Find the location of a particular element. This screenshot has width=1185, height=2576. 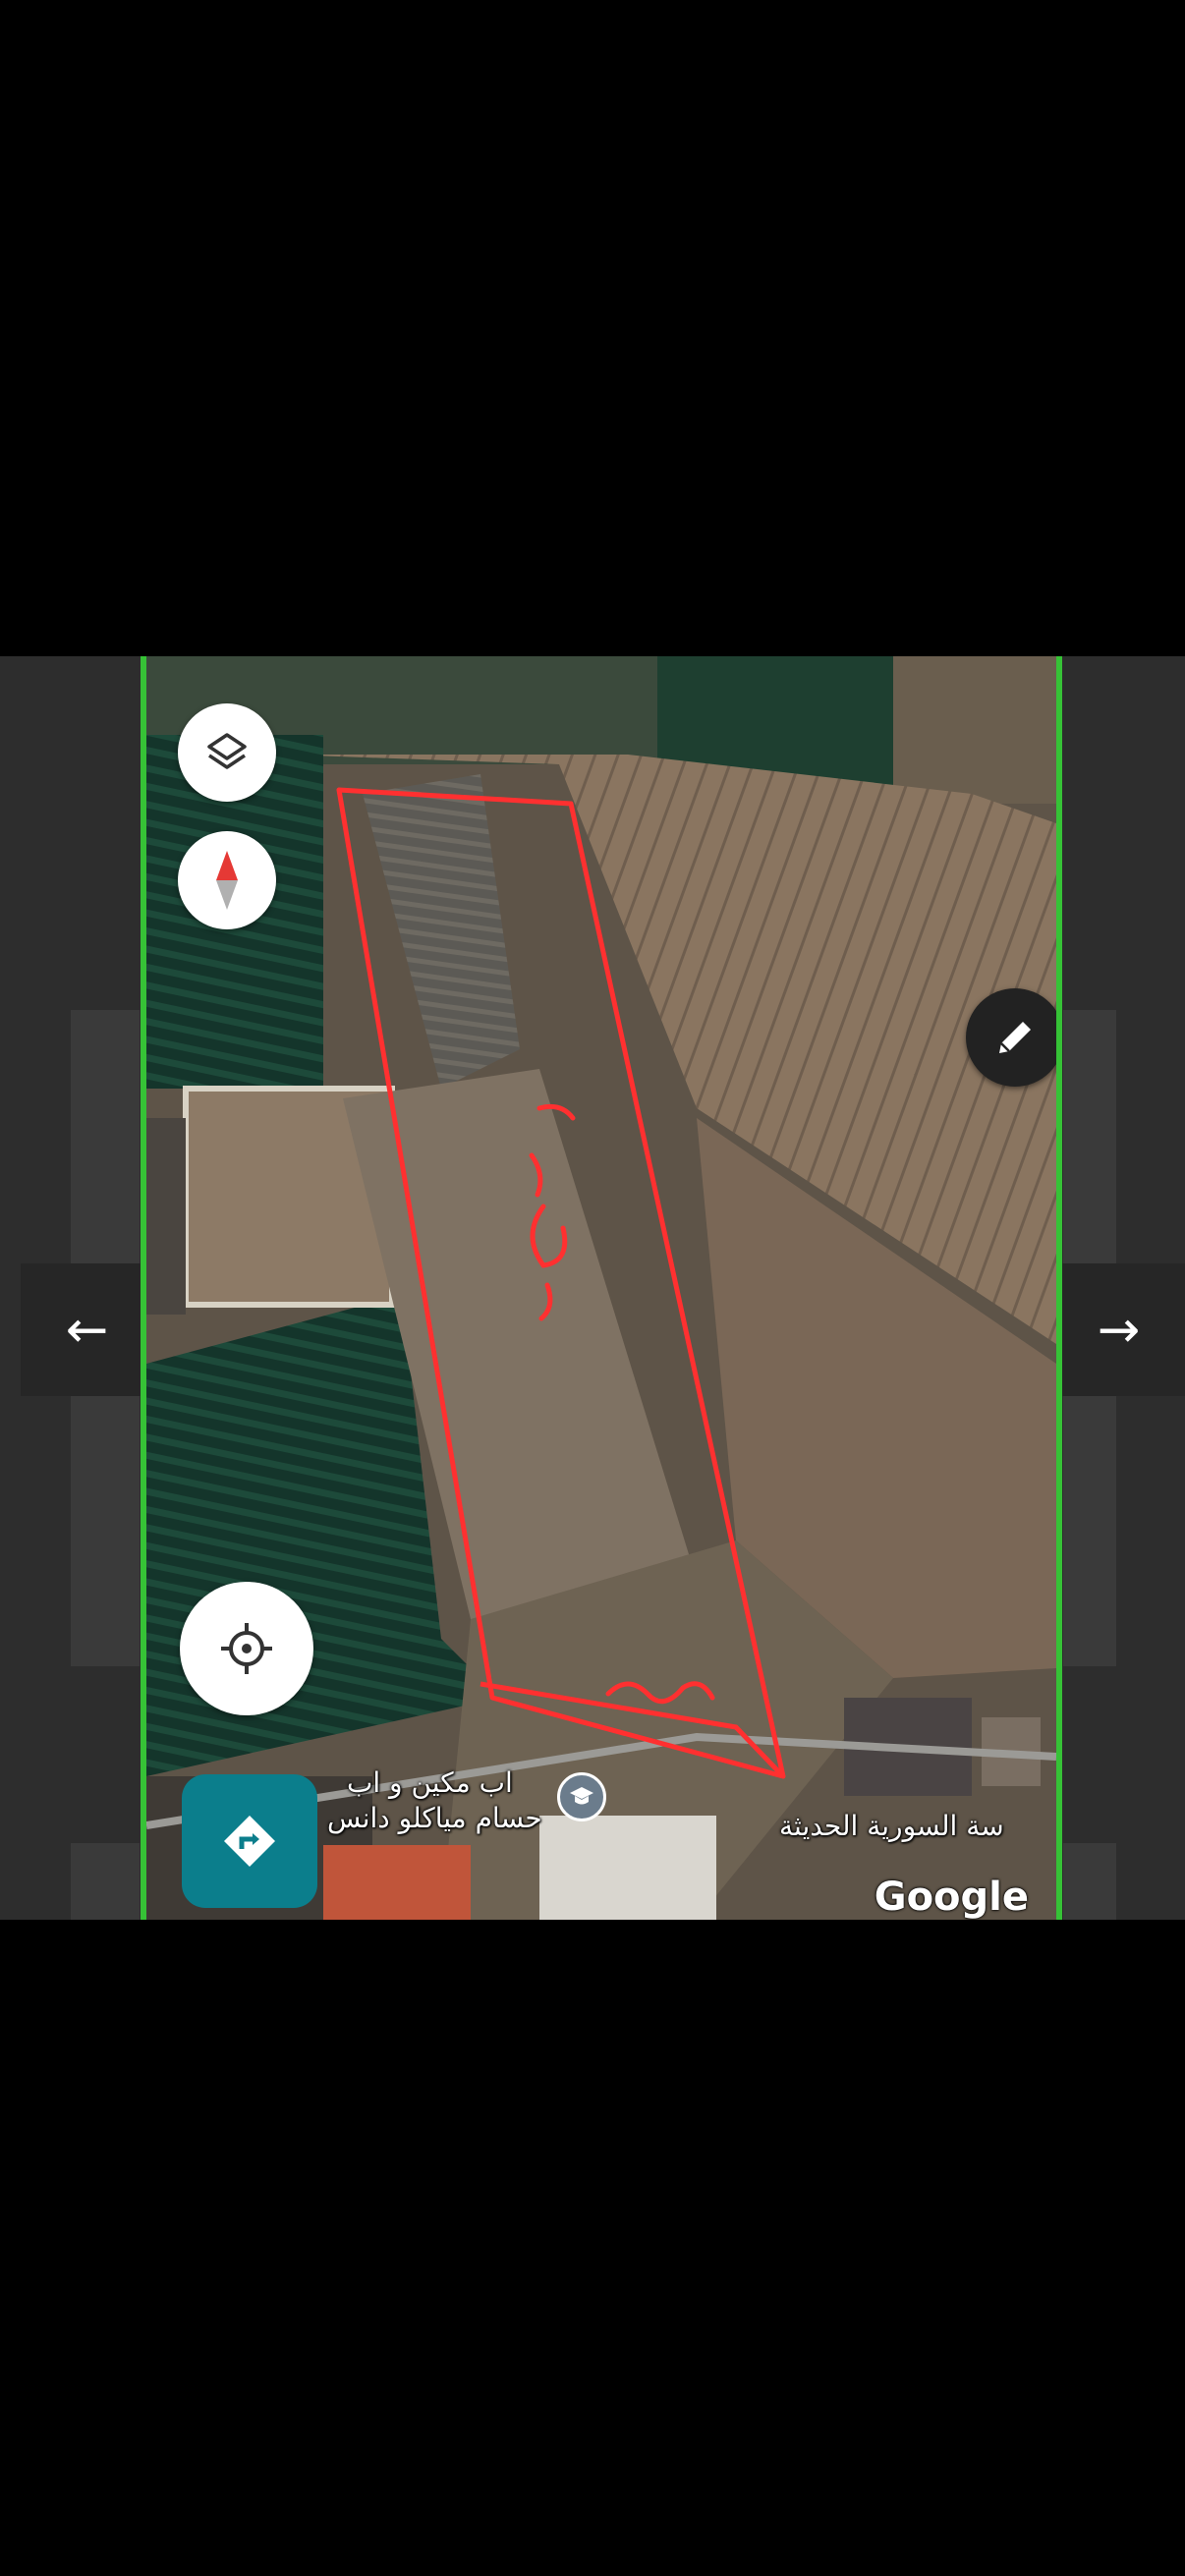

compass-icon is located at coordinates (227, 880).